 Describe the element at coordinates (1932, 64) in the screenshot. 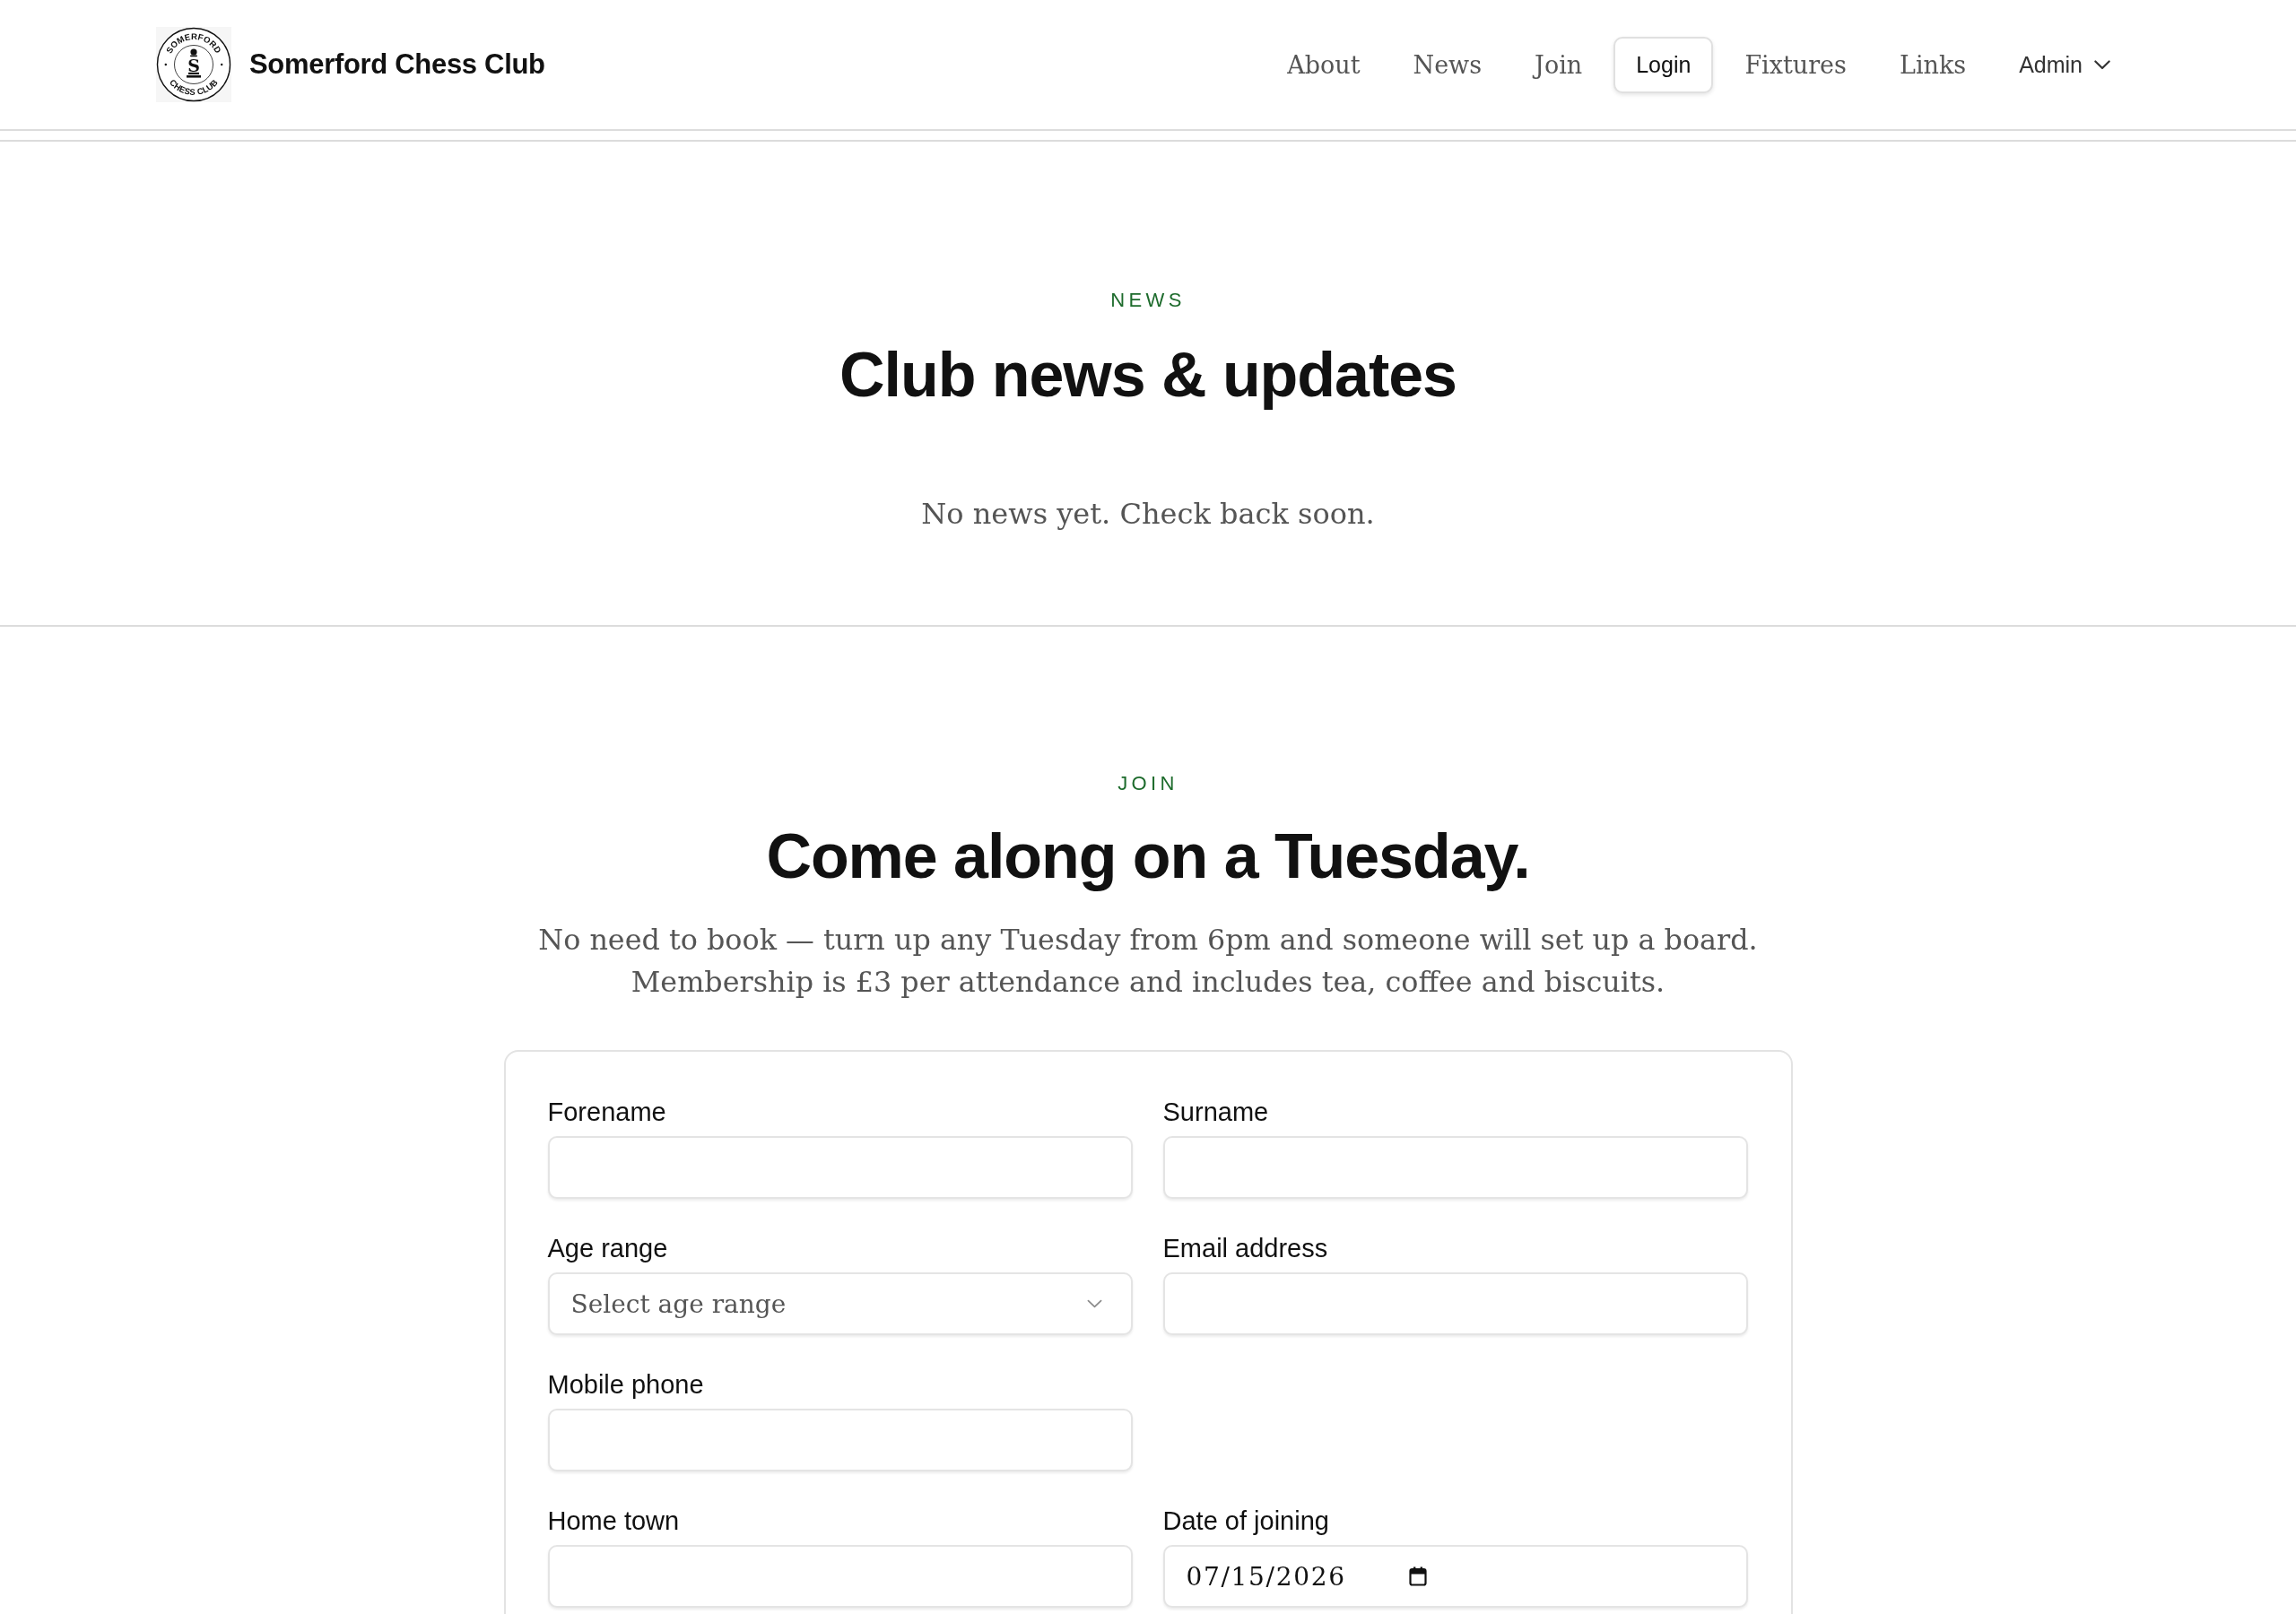

I see `nav-link: Links` at that location.